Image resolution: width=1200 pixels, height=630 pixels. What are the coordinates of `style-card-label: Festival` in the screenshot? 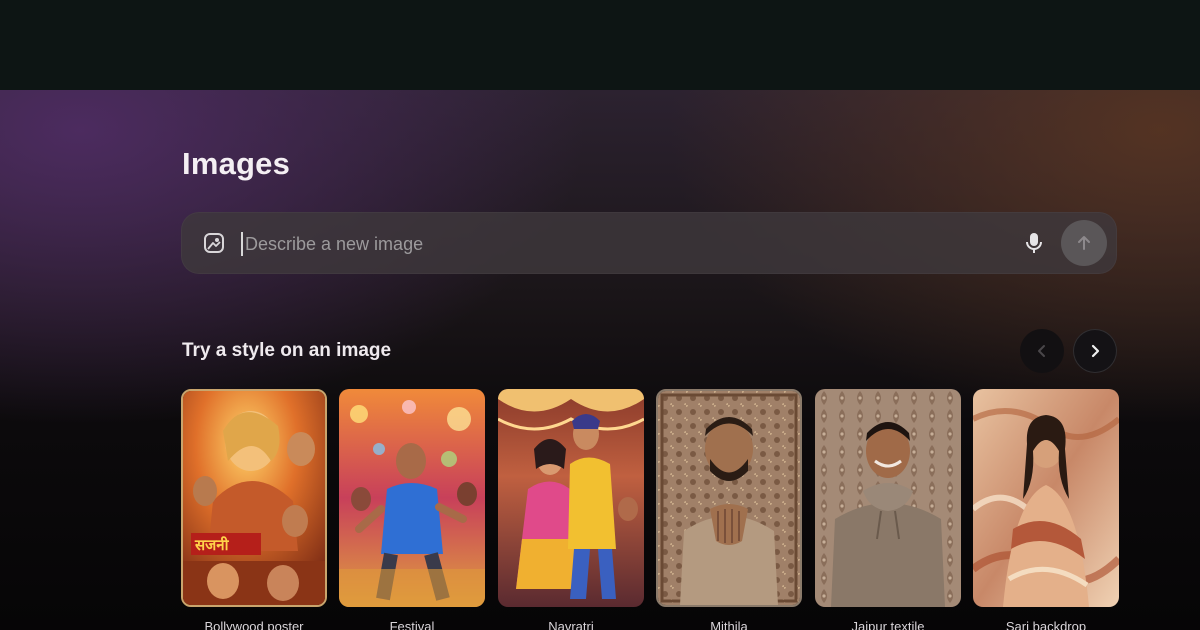 It's located at (412, 624).